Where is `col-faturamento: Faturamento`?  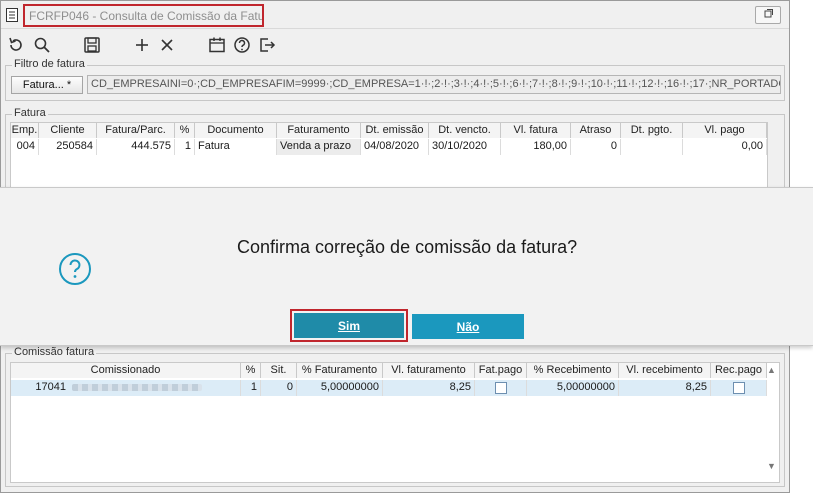 col-faturamento: Faturamento is located at coordinates (319, 130).